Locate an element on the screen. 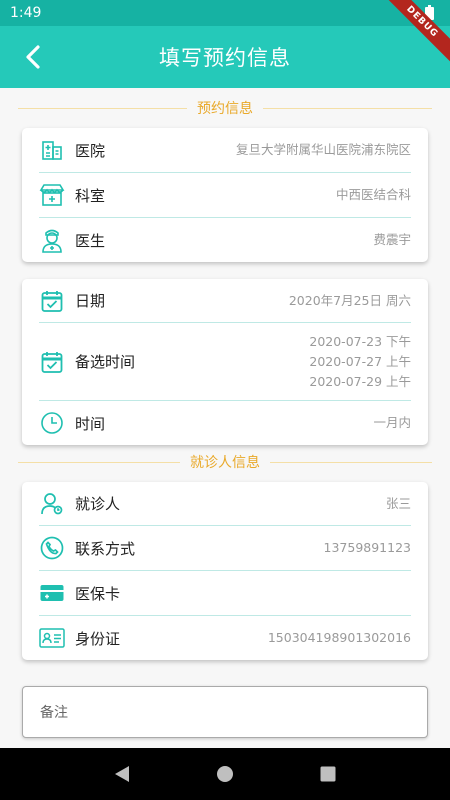  doctor-label: 医生 is located at coordinates (90, 240).